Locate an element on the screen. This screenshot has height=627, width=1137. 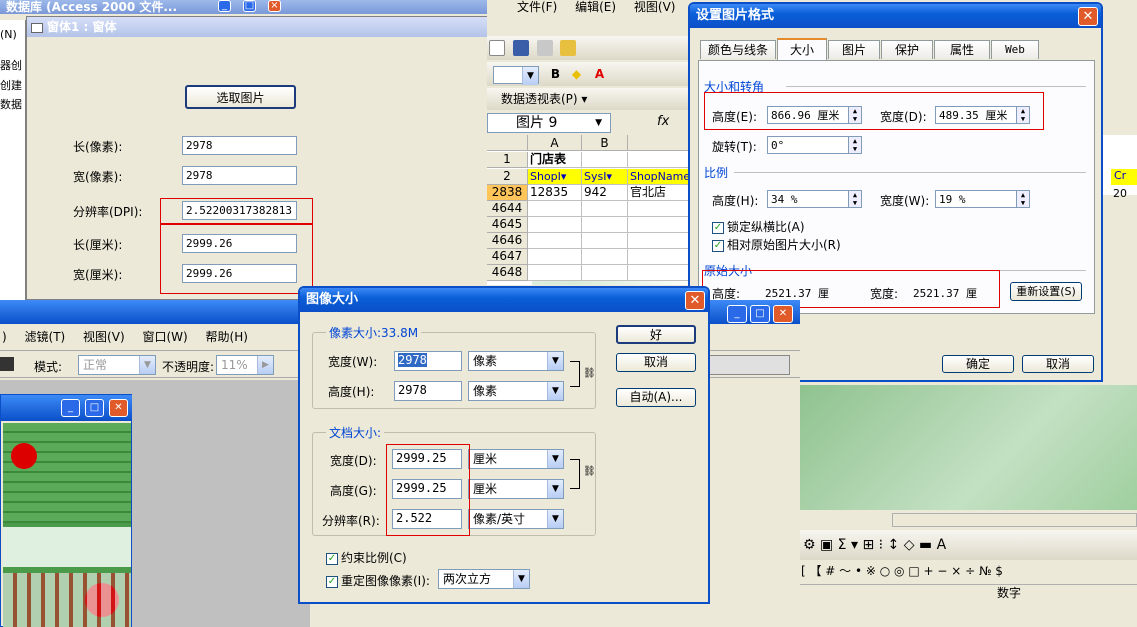
ps-menu-view: 视图(V) is located at coordinates (104, 337).